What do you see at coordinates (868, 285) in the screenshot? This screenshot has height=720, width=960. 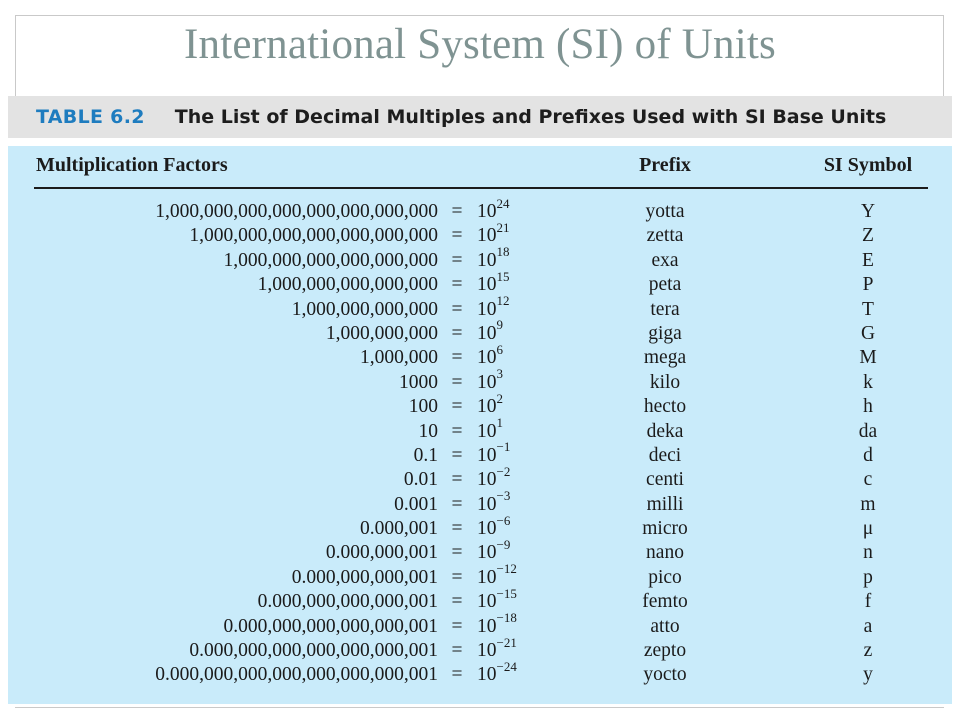 I see `si-symbol: P` at bounding box center [868, 285].